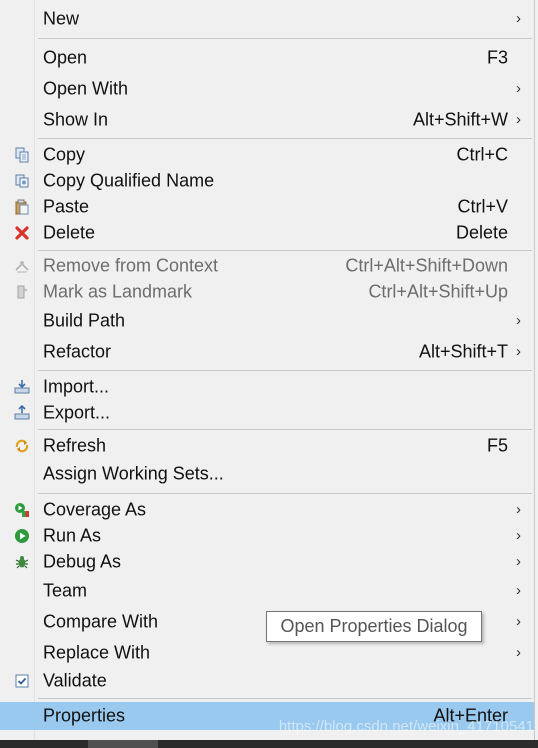 This screenshot has height=748, width=538. Describe the element at coordinates (95, 509) in the screenshot. I see `menu-item-label: Coverage As` at that location.